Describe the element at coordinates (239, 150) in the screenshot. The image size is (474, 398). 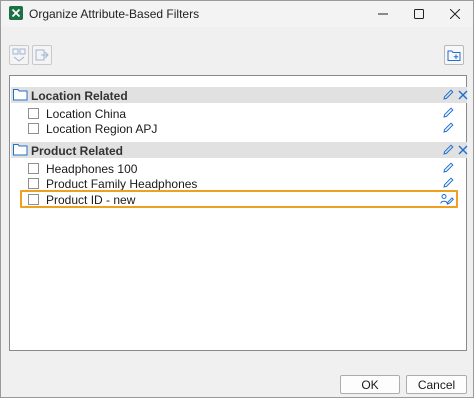
I see `group-header-product: Product Related` at that location.